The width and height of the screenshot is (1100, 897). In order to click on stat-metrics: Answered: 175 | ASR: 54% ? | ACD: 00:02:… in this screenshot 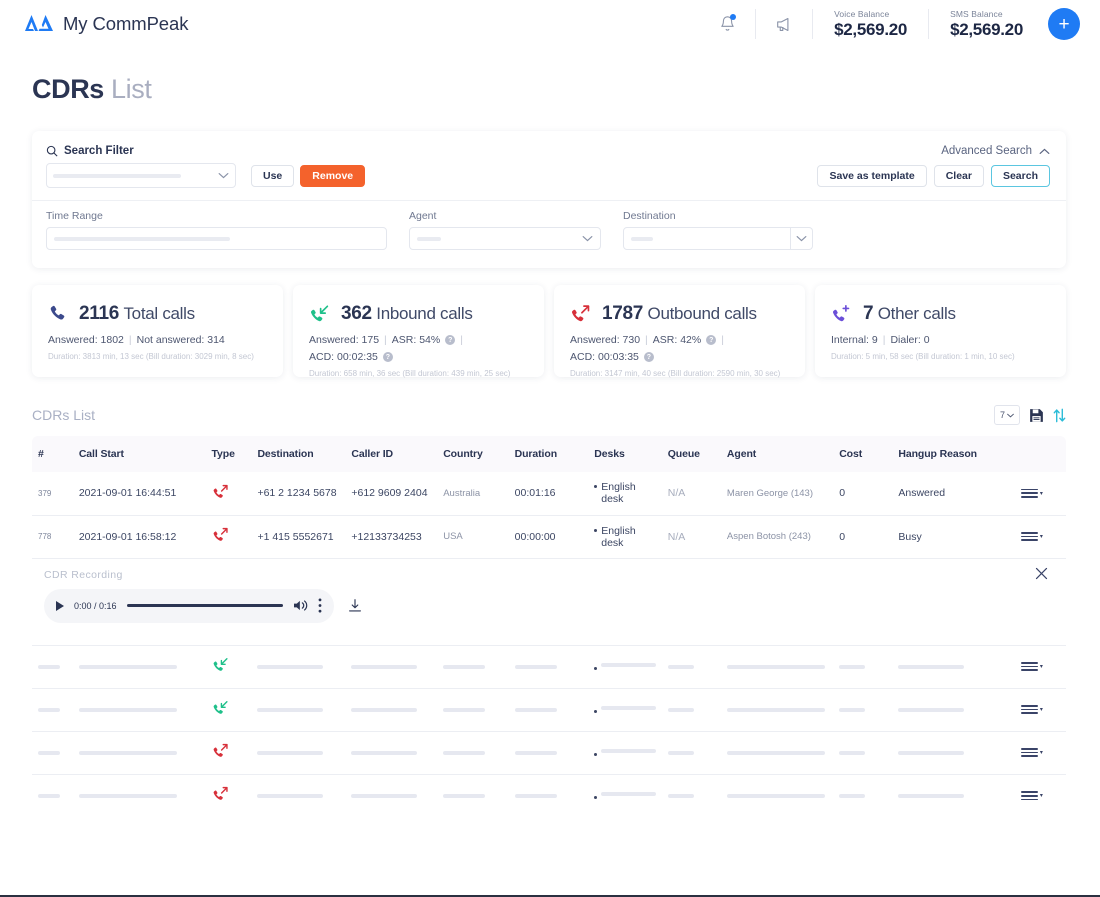, I will do `click(420, 348)`.